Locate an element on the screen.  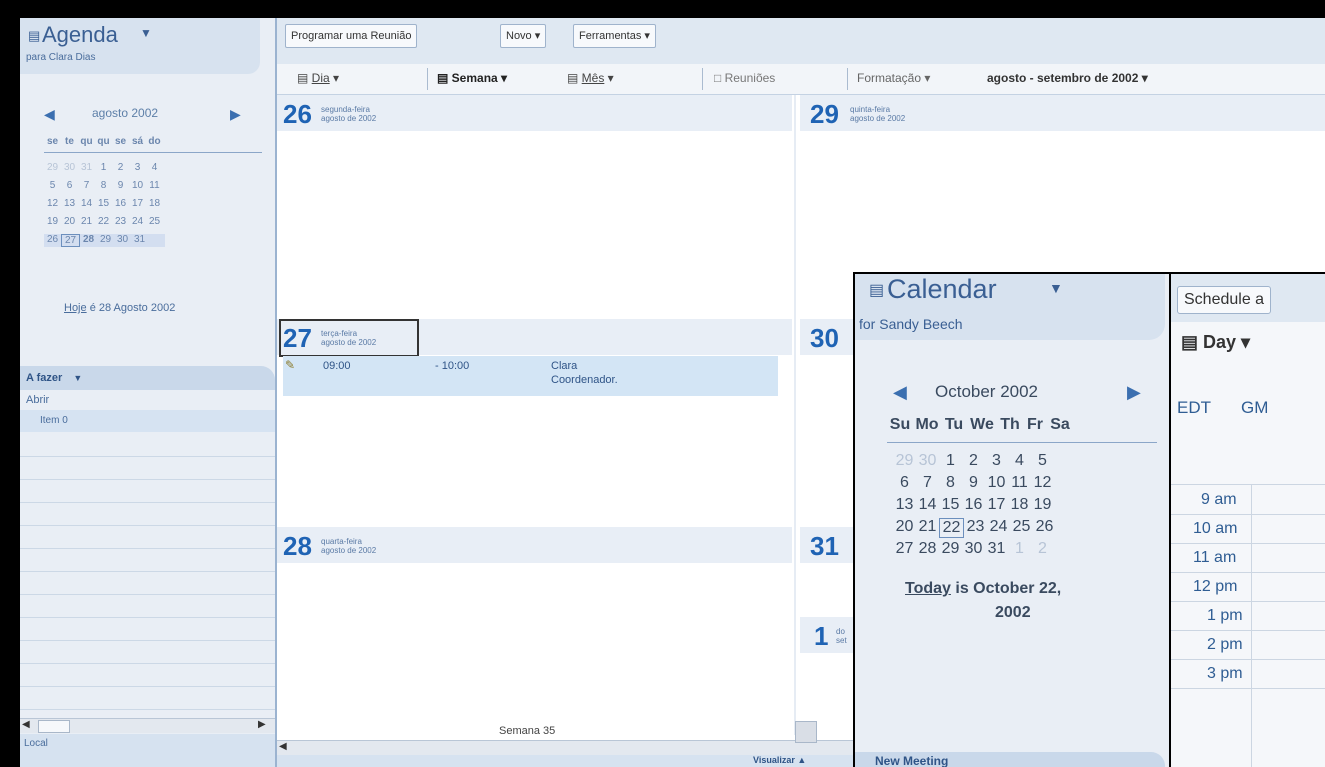
mini-day: 21 is located at coordinates (86, 221).